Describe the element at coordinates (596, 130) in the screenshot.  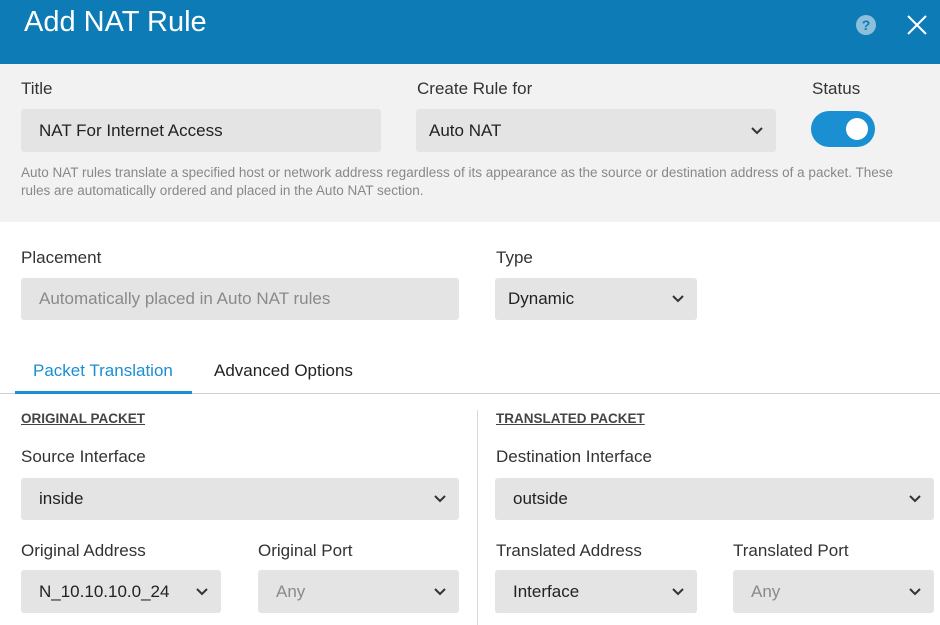
I see `create-rule-for-select: Auto NAT` at that location.